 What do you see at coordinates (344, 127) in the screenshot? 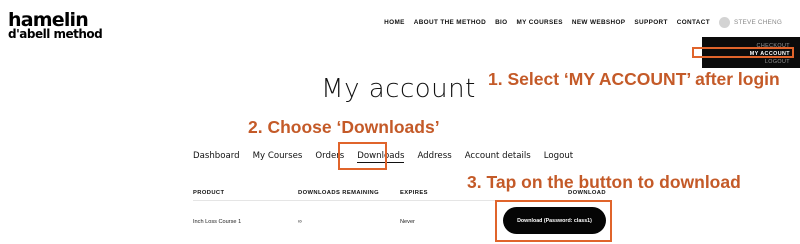
I see `annotation-step-2: 2. Choose ‘Downloads’` at bounding box center [344, 127].